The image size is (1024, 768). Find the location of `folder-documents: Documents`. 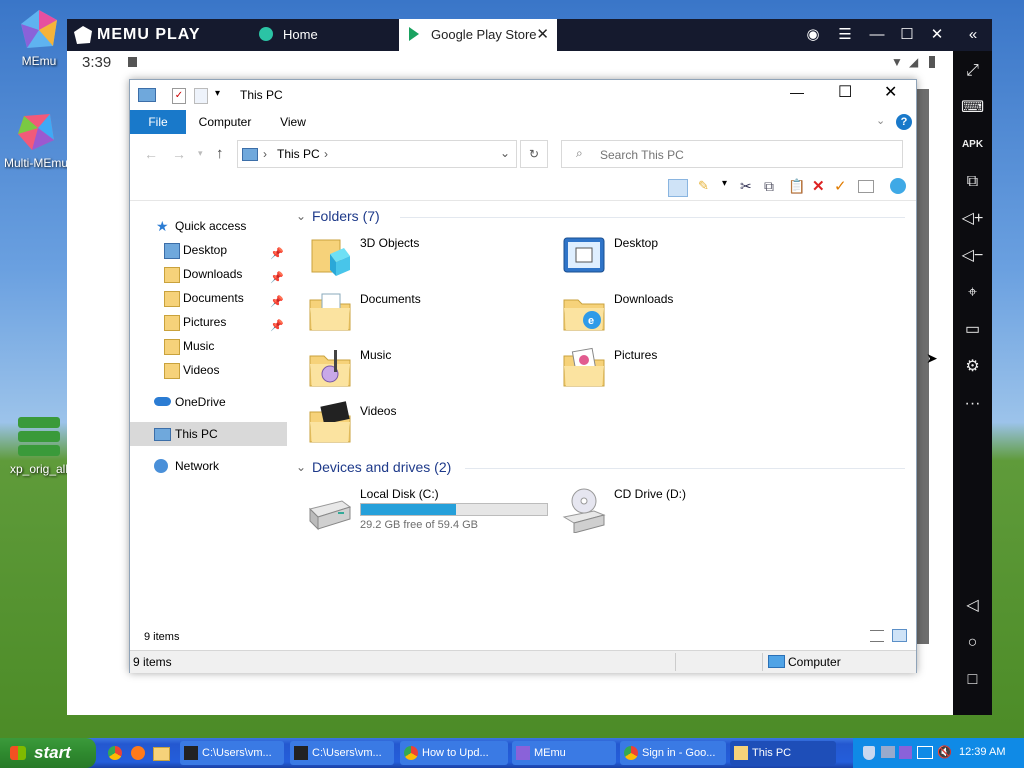

folder-documents: Documents is located at coordinates (428, 314).